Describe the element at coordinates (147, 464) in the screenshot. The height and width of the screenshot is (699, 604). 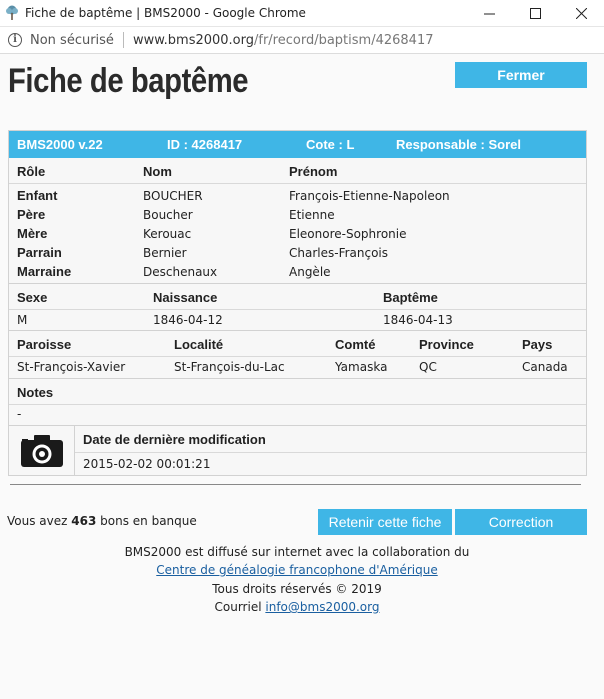
I see `modification-value: 2015-02-02 00:01:21` at that location.